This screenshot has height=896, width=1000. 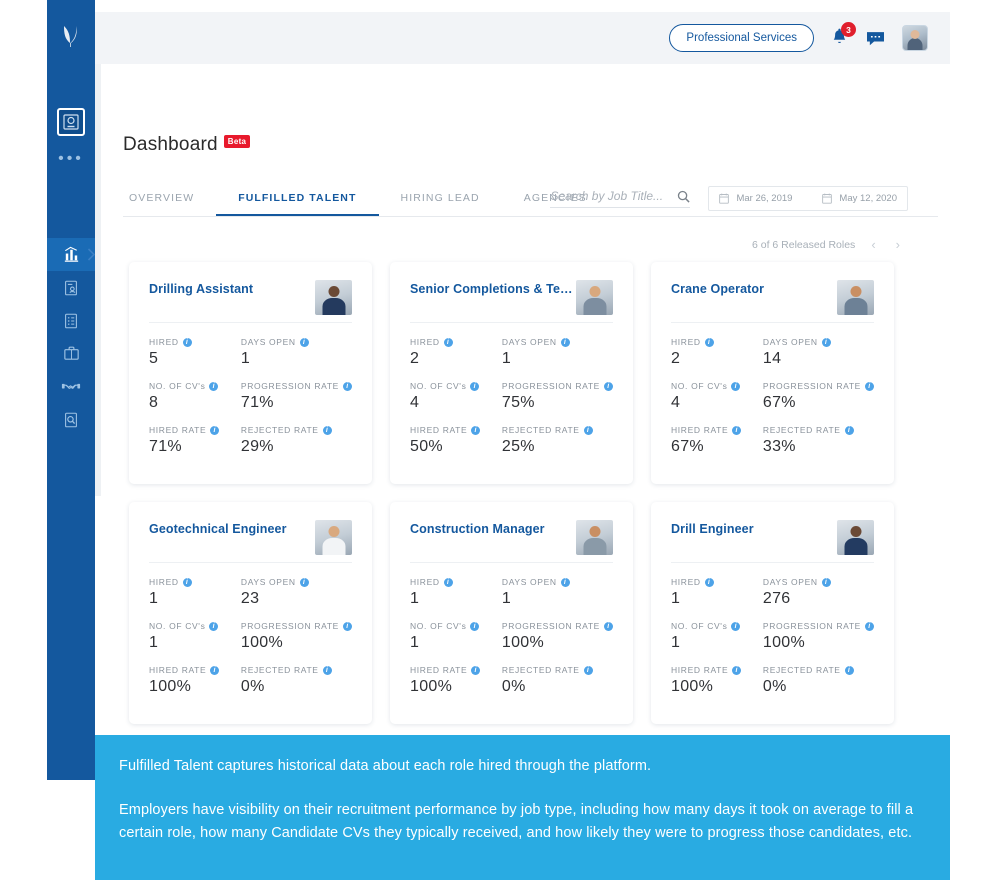 I want to click on org-pill-button: Professional Services, so click(x=741, y=38).